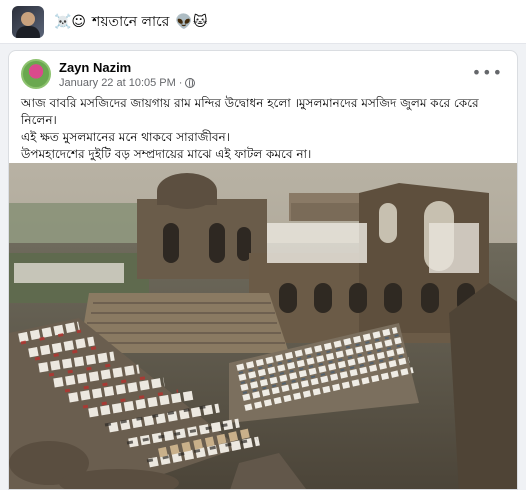  What do you see at coordinates (28, 21) in the screenshot?
I see `group-avatar` at bounding box center [28, 21].